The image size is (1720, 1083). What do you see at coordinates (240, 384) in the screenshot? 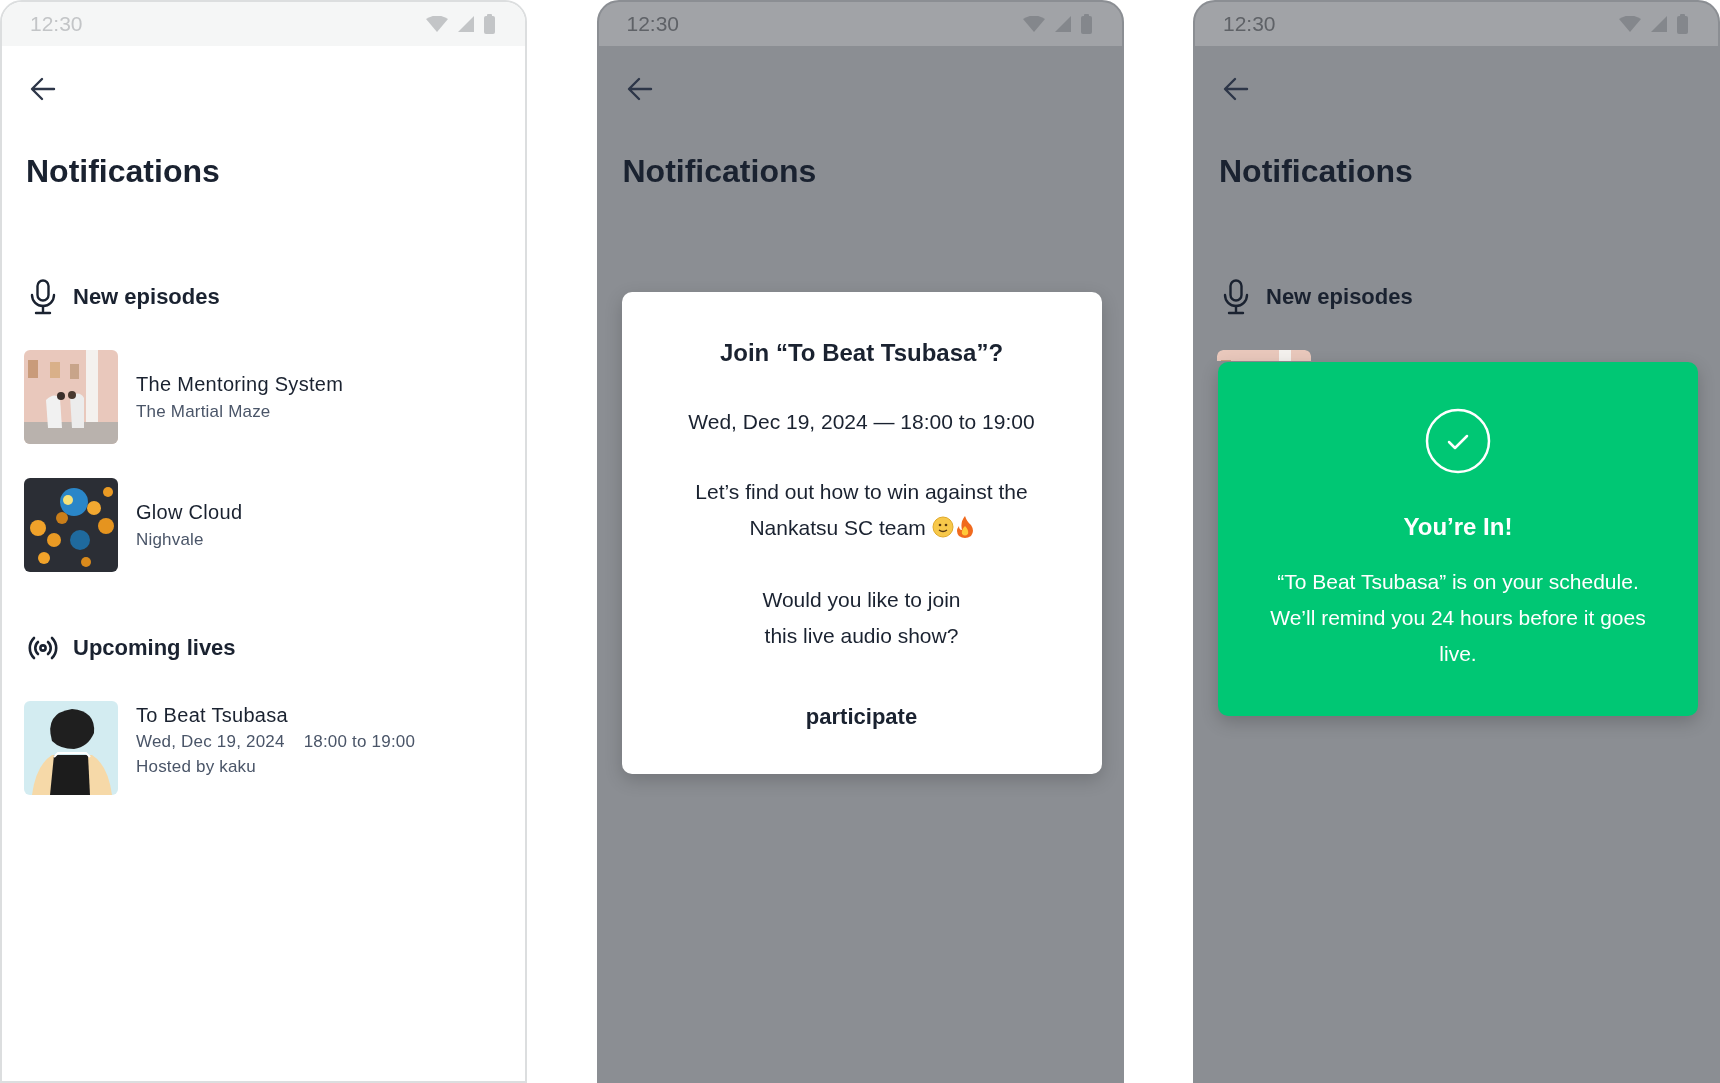
I see `episode-title: The Mentoring System` at bounding box center [240, 384].